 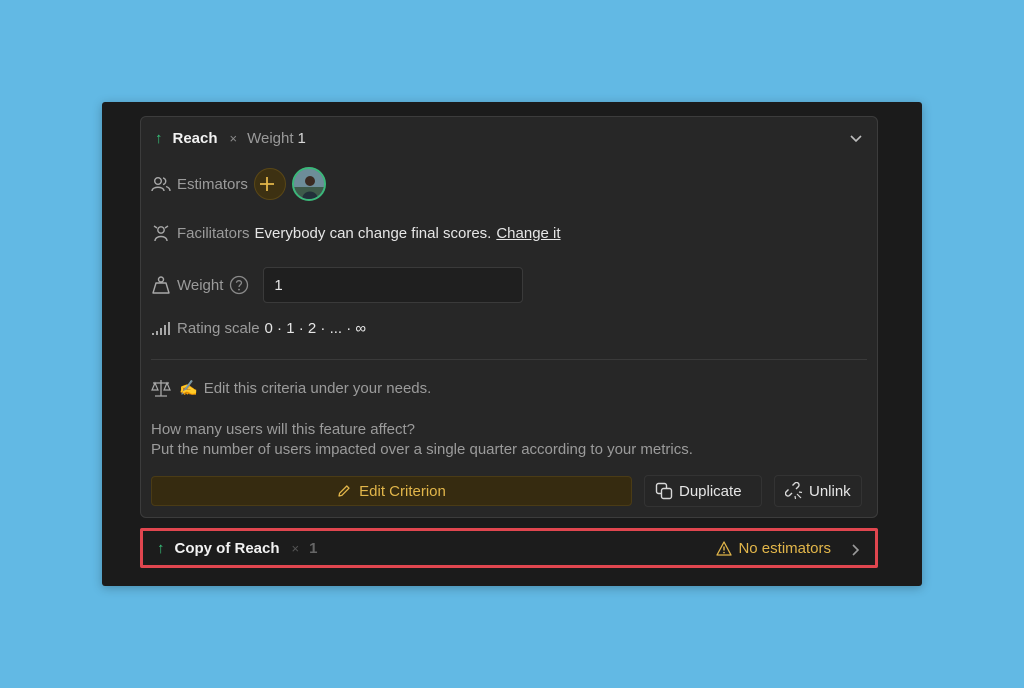 I want to click on edit-criterion-button: Edit Criterion, so click(x=391, y=491).